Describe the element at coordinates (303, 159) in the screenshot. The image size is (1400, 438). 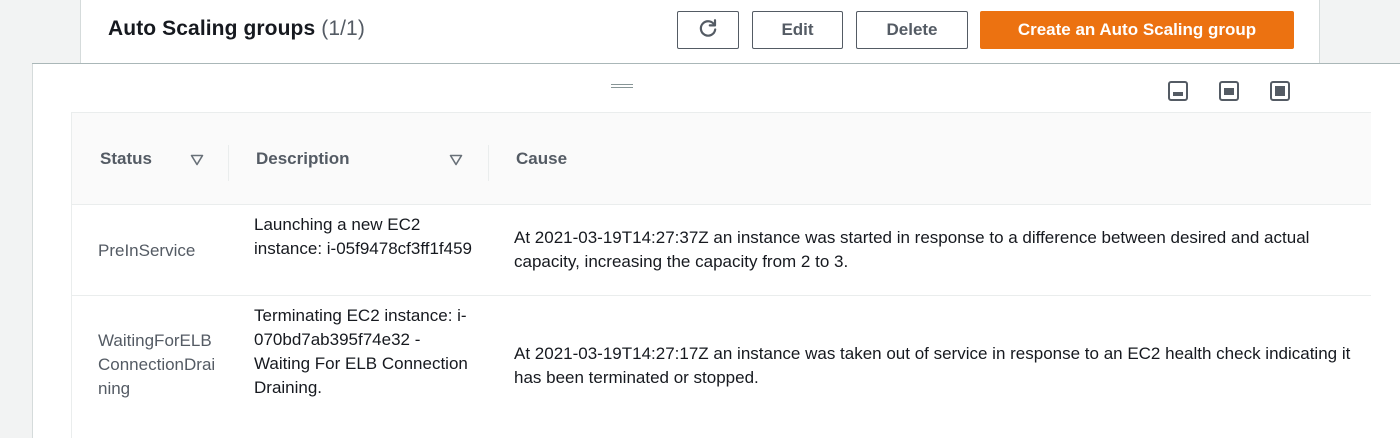
I see `column-header-description: Description` at that location.